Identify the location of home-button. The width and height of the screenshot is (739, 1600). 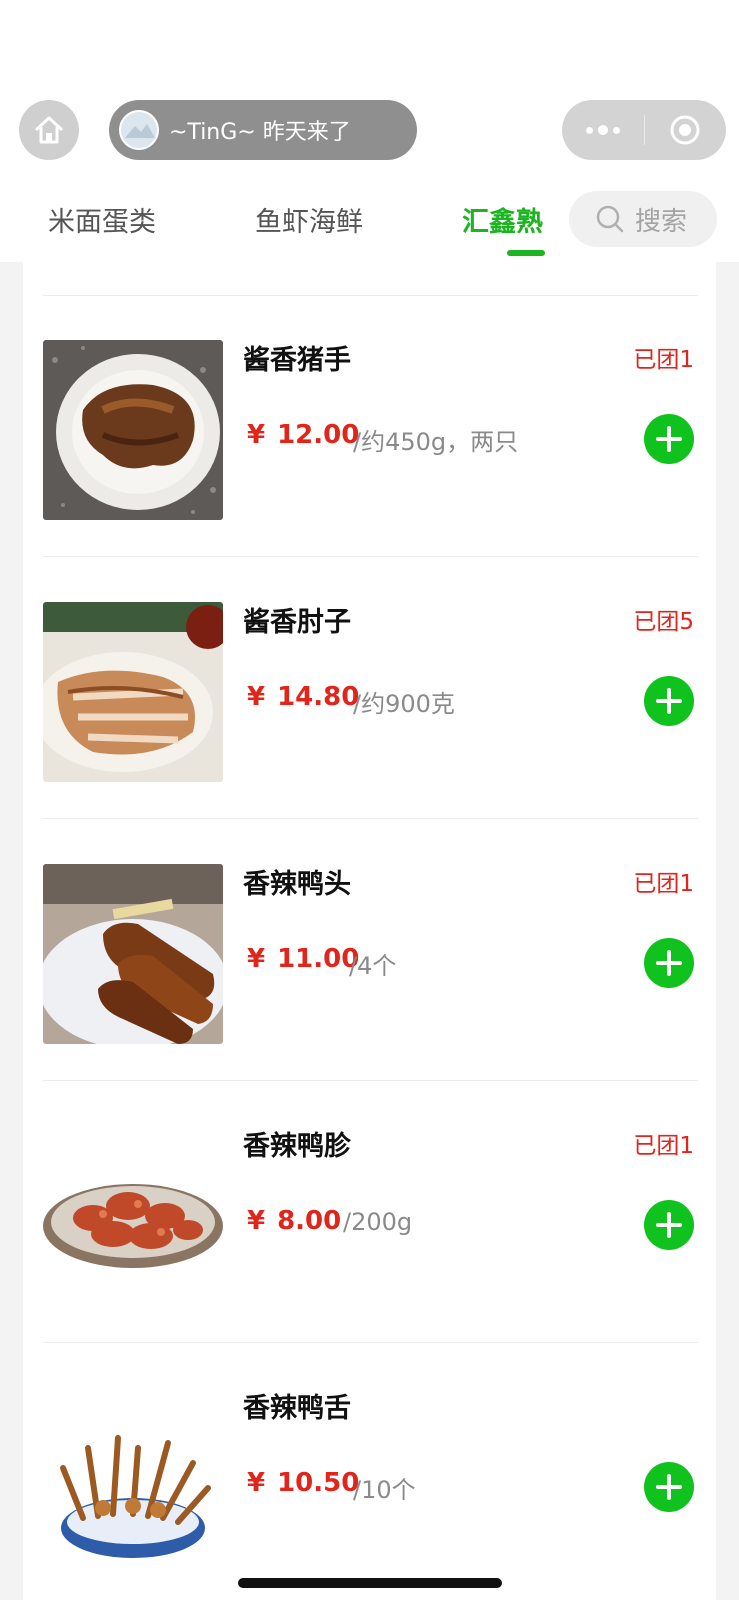
(49, 130).